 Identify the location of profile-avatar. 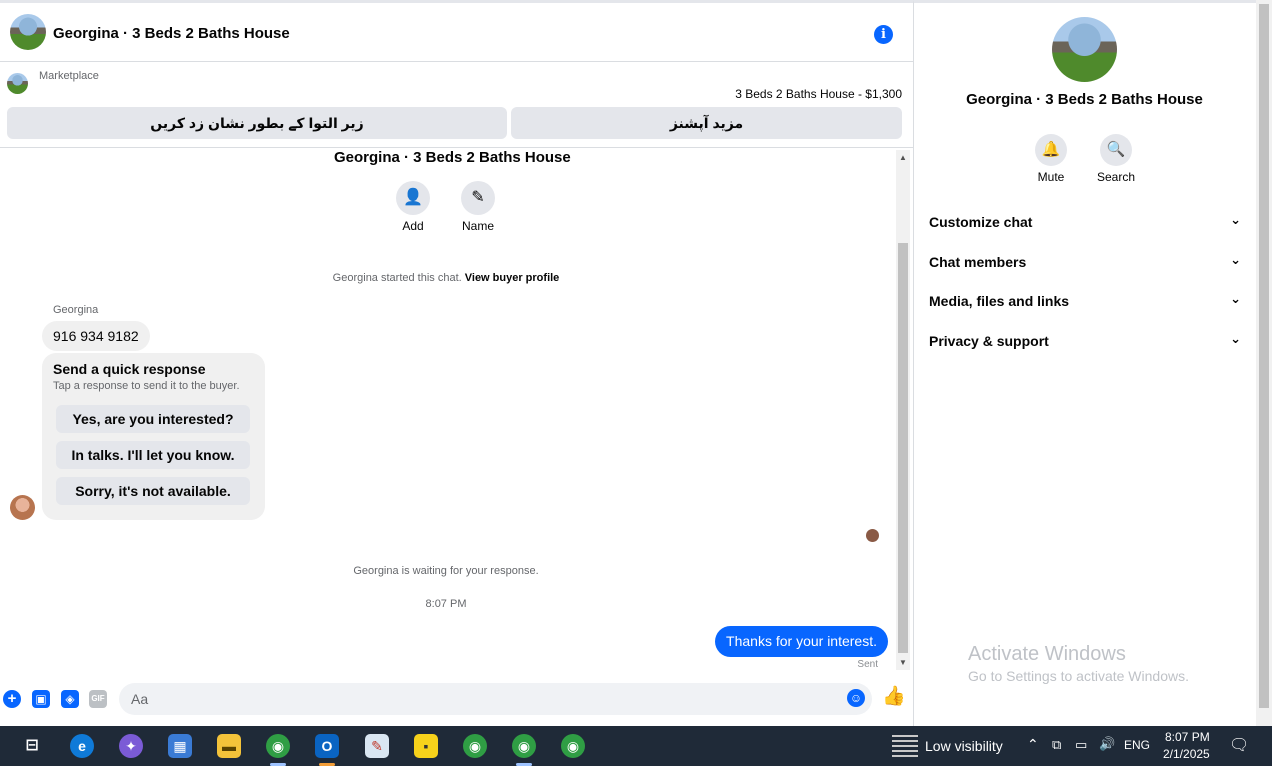
(1084, 49).